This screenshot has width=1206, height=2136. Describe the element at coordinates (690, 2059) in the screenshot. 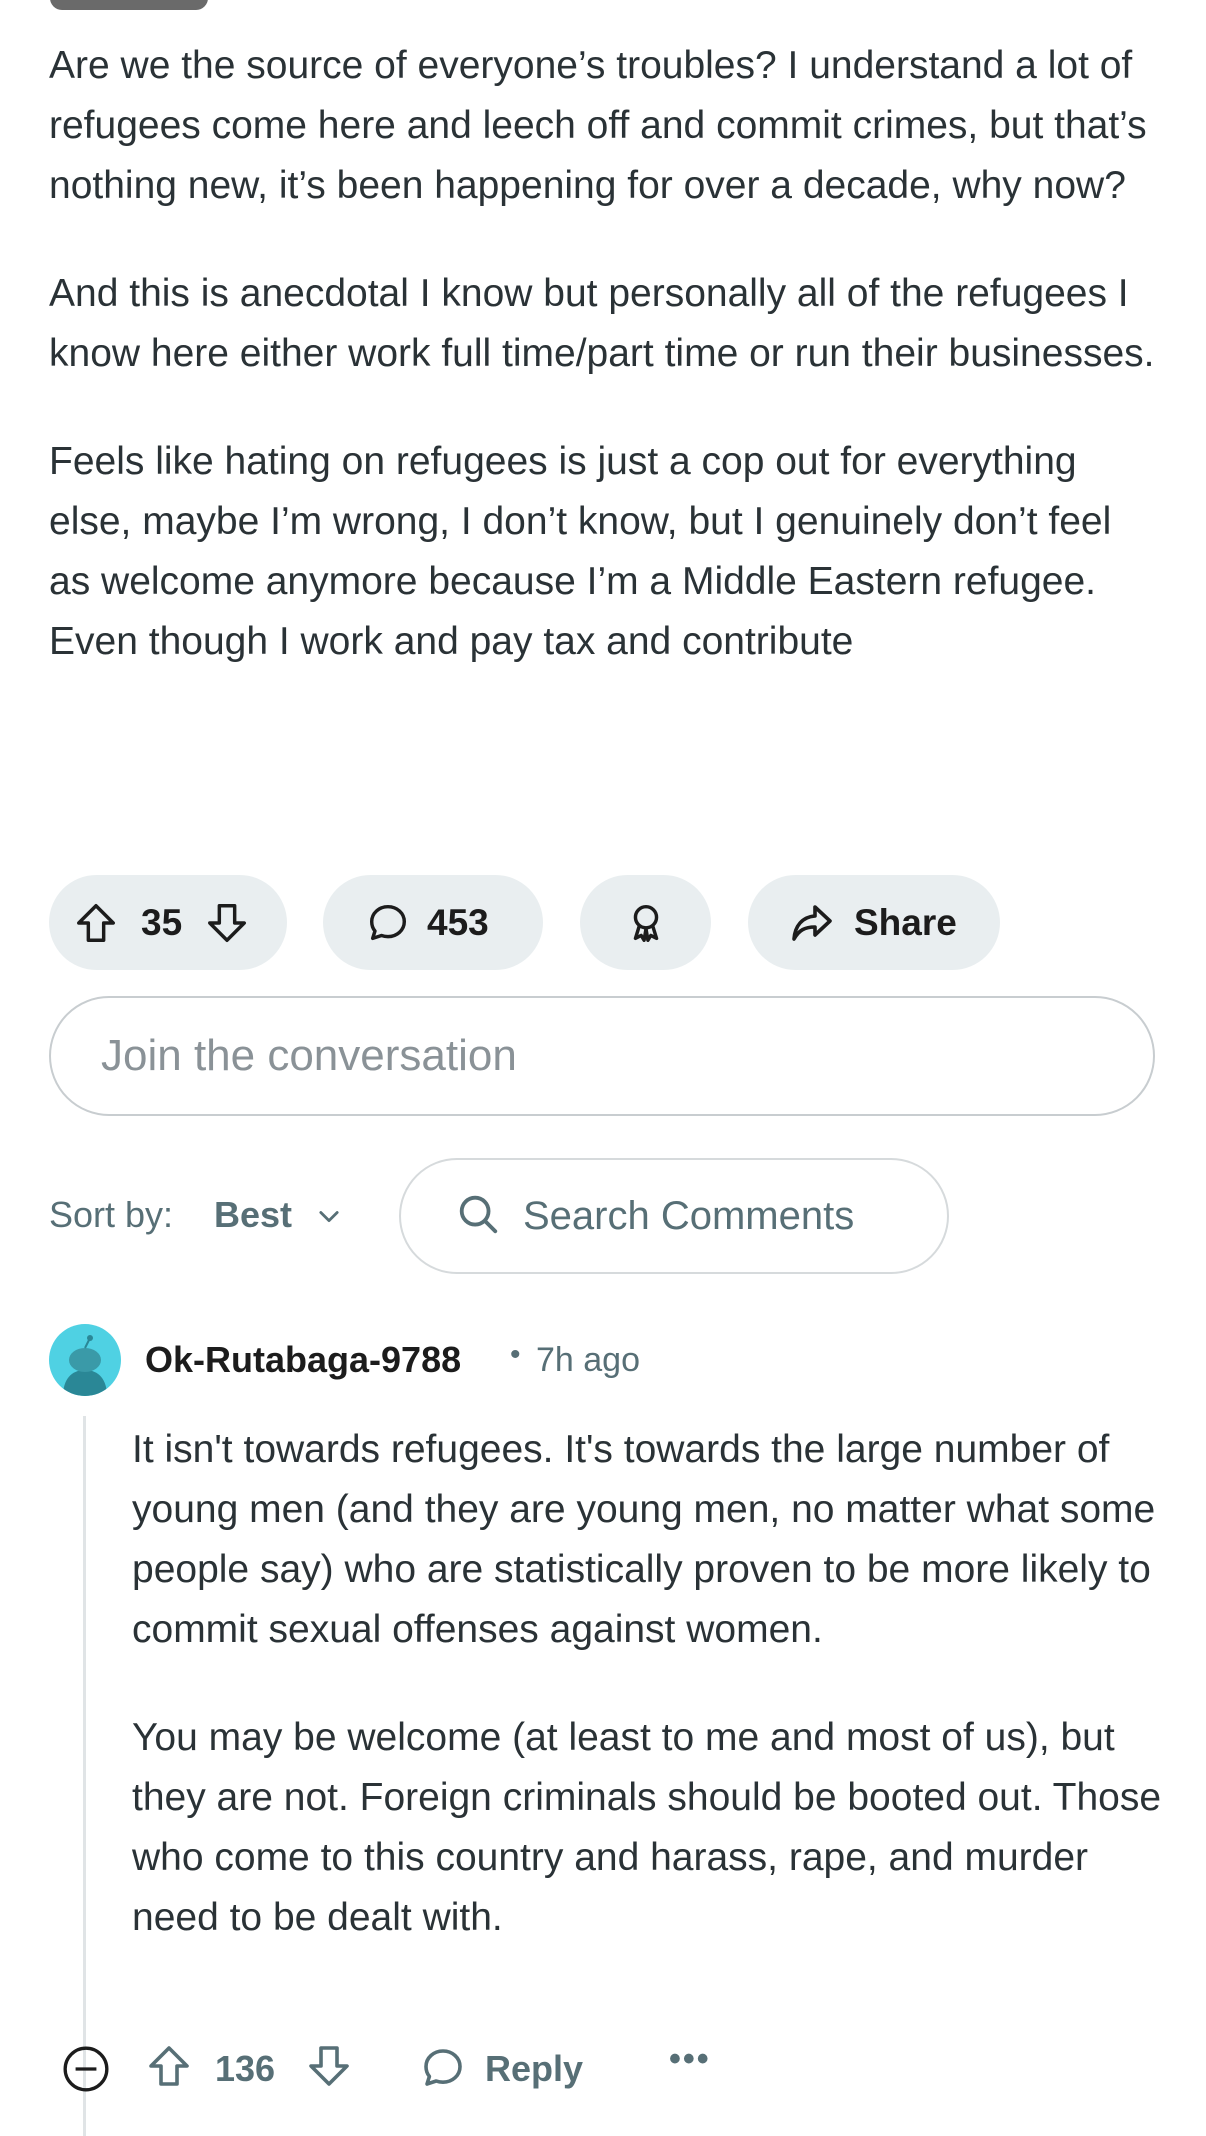

I see `more-options-button: •••` at that location.